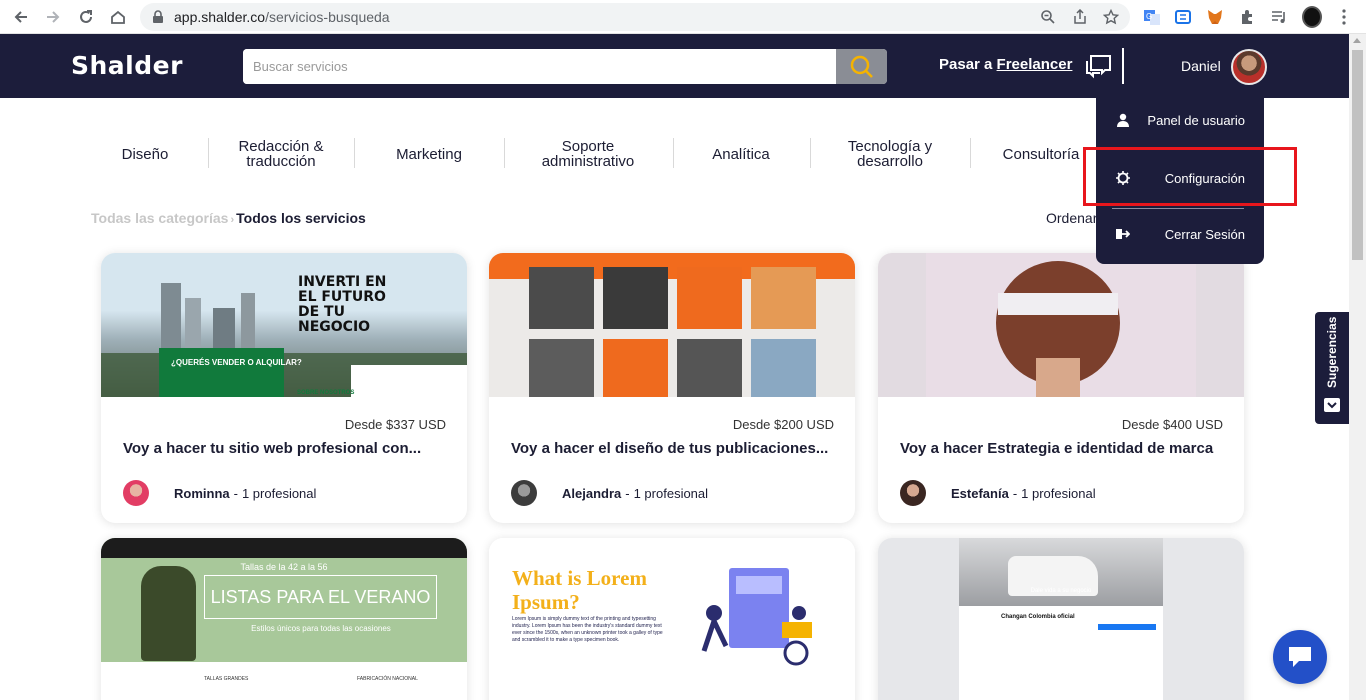 Image resolution: width=1366 pixels, height=700 pixels. I want to click on search-input, so click(539, 66).